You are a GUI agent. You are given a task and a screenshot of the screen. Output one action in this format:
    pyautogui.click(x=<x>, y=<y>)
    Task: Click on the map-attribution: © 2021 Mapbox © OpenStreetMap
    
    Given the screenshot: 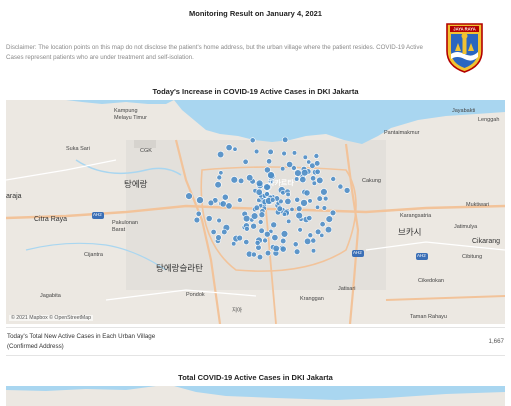 What is the action you would take?
    pyautogui.click(x=51, y=318)
    